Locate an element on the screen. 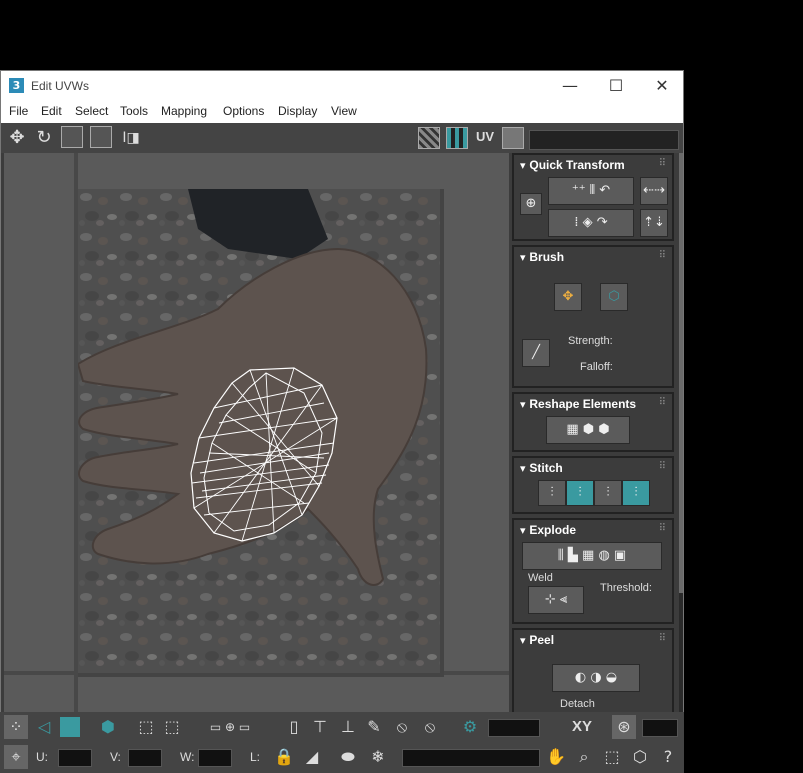  lock-icon: 🔒 is located at coordinates (284, 757).